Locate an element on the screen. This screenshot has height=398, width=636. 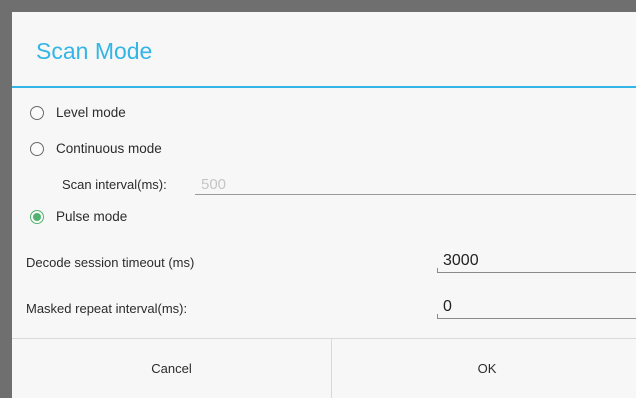
title-divider is located at coordinates (324, 87).